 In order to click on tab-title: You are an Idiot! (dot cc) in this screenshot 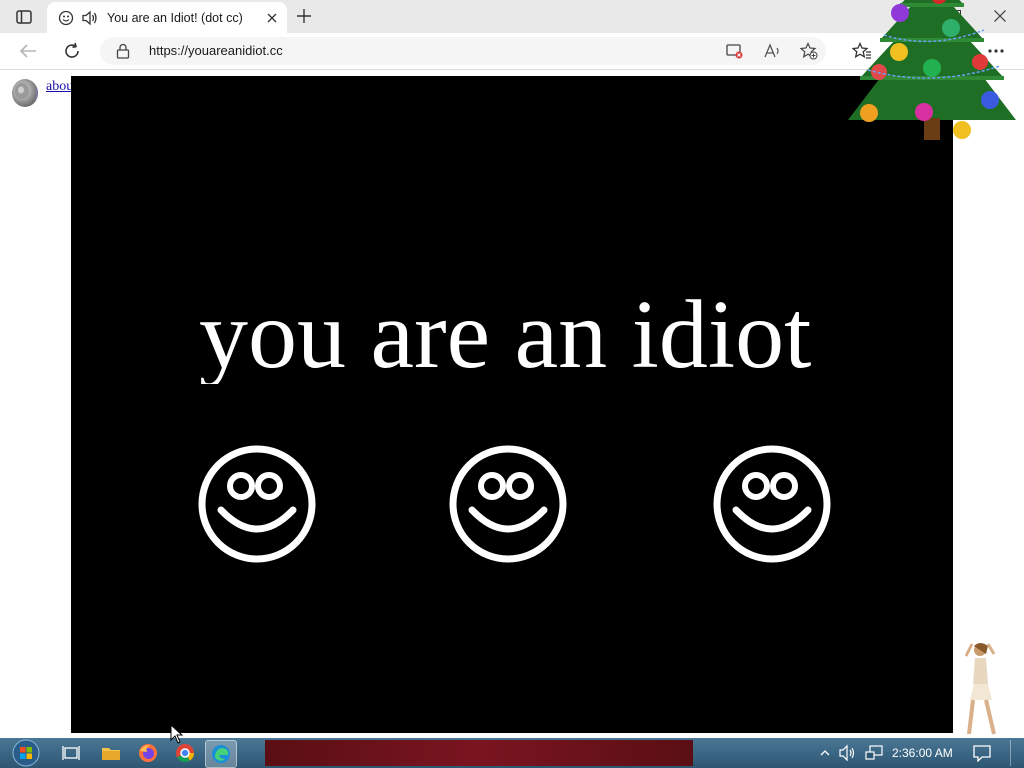, I will do `click(175, 17)`.